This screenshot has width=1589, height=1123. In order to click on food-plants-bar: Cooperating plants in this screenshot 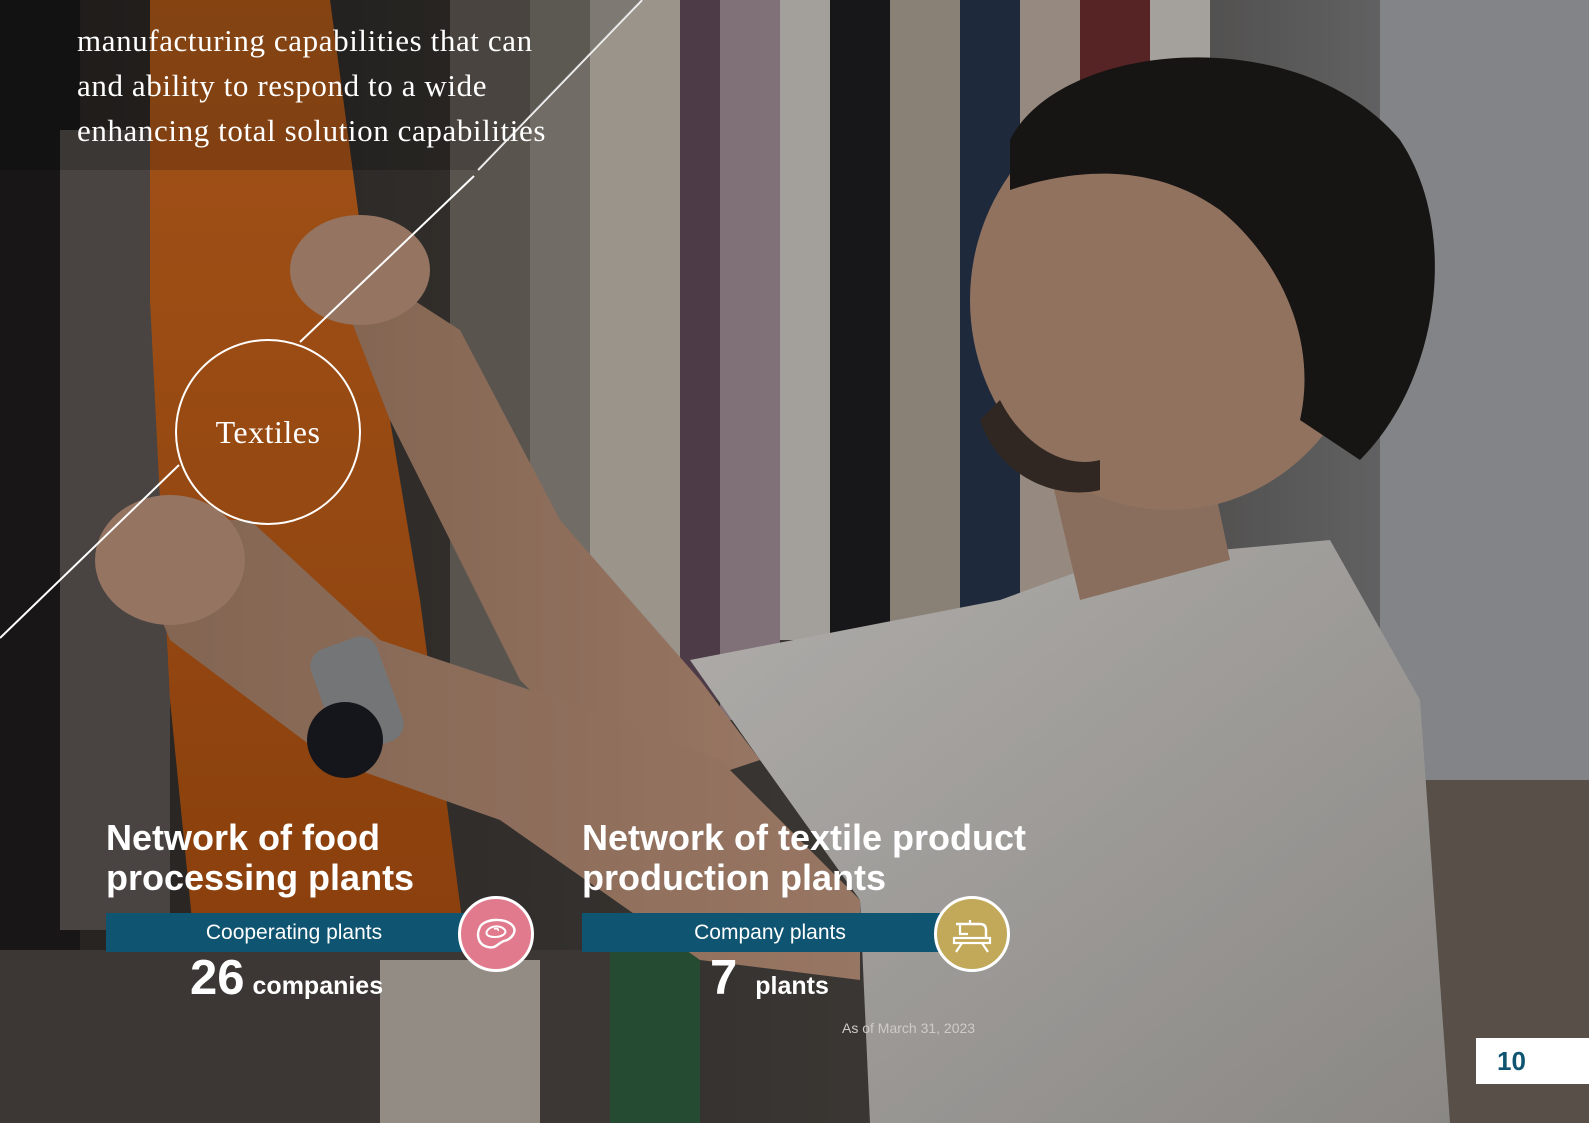, I will do `click(294, 932)`.